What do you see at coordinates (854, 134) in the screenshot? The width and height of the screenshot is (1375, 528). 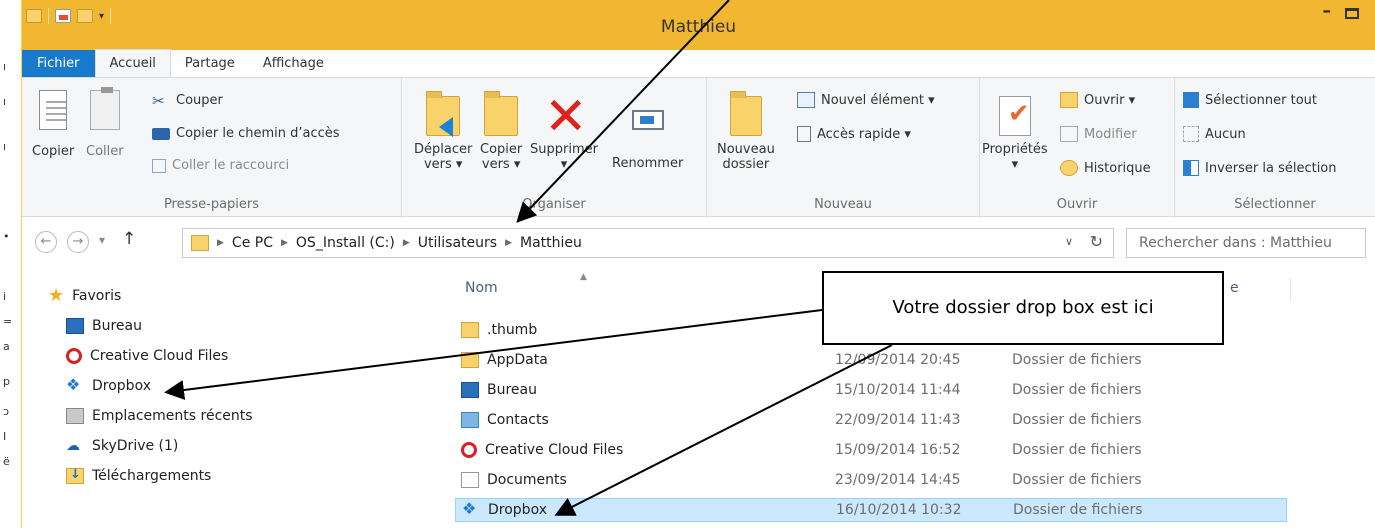 I see `easy-access-button: Accès rapide ▾` at bounding box center [854, 134].